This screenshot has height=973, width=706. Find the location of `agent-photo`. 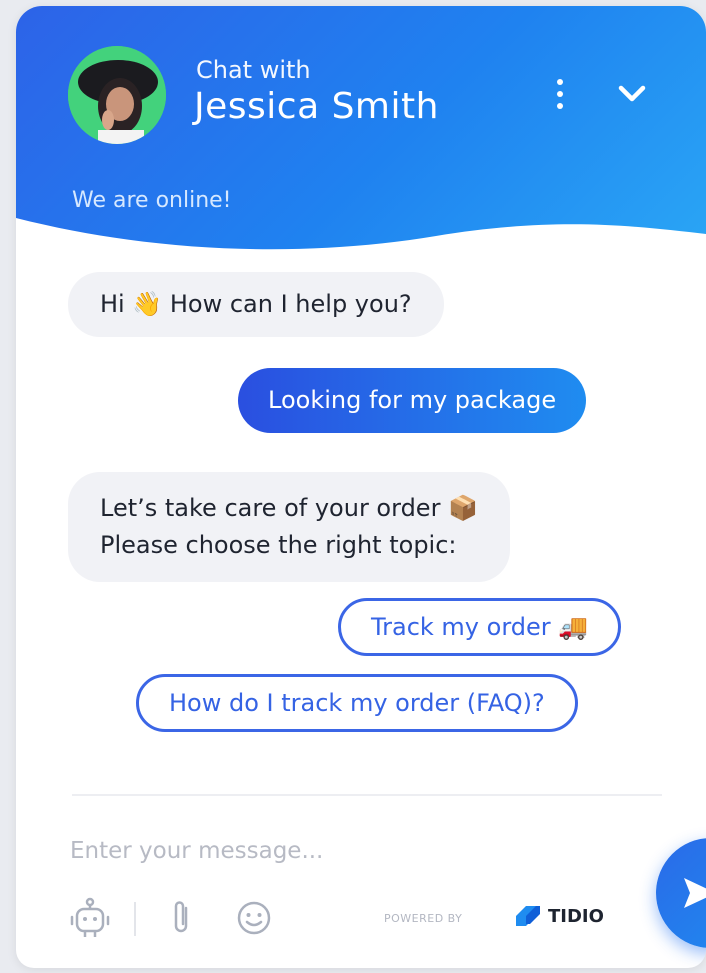

agent-photo is located at coordinates (117, 95).